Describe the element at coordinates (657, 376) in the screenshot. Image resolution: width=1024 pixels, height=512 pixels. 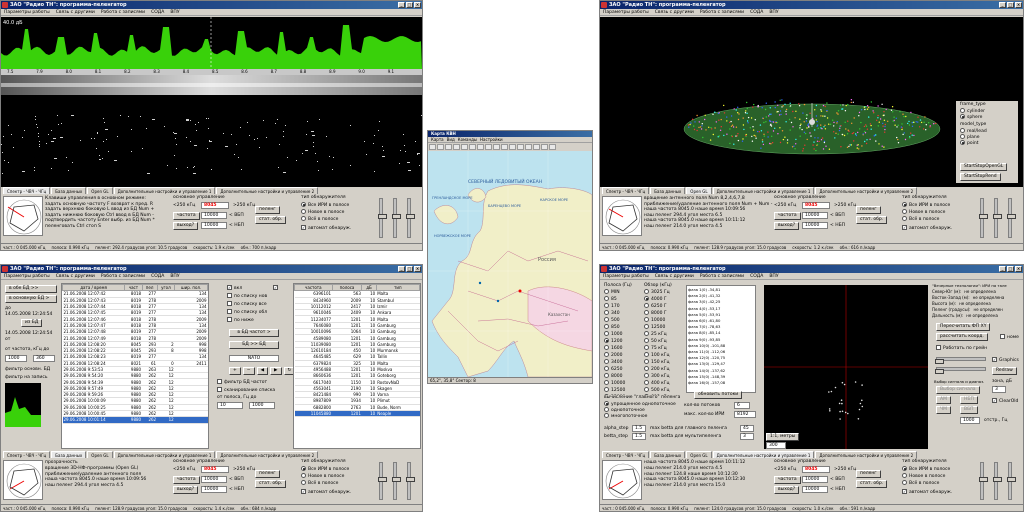
I see `option-radio: 300 кГц` at that location.